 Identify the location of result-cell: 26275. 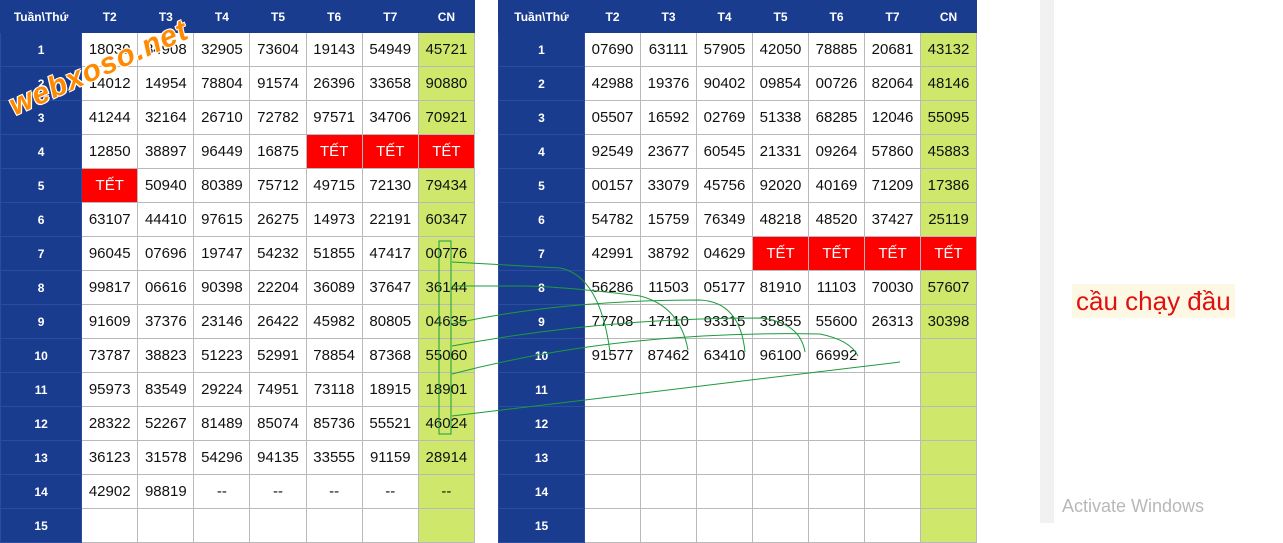
(278, 219).